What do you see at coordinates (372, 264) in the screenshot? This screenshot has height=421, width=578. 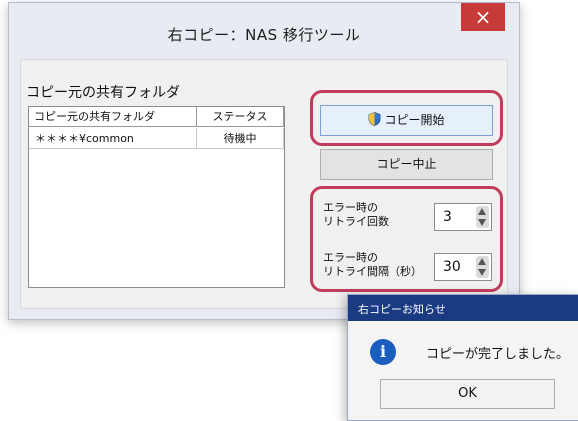 I see `retry-interval-label: エラー時の リトライ間隔（秒）` at bounding box center [372, 264].